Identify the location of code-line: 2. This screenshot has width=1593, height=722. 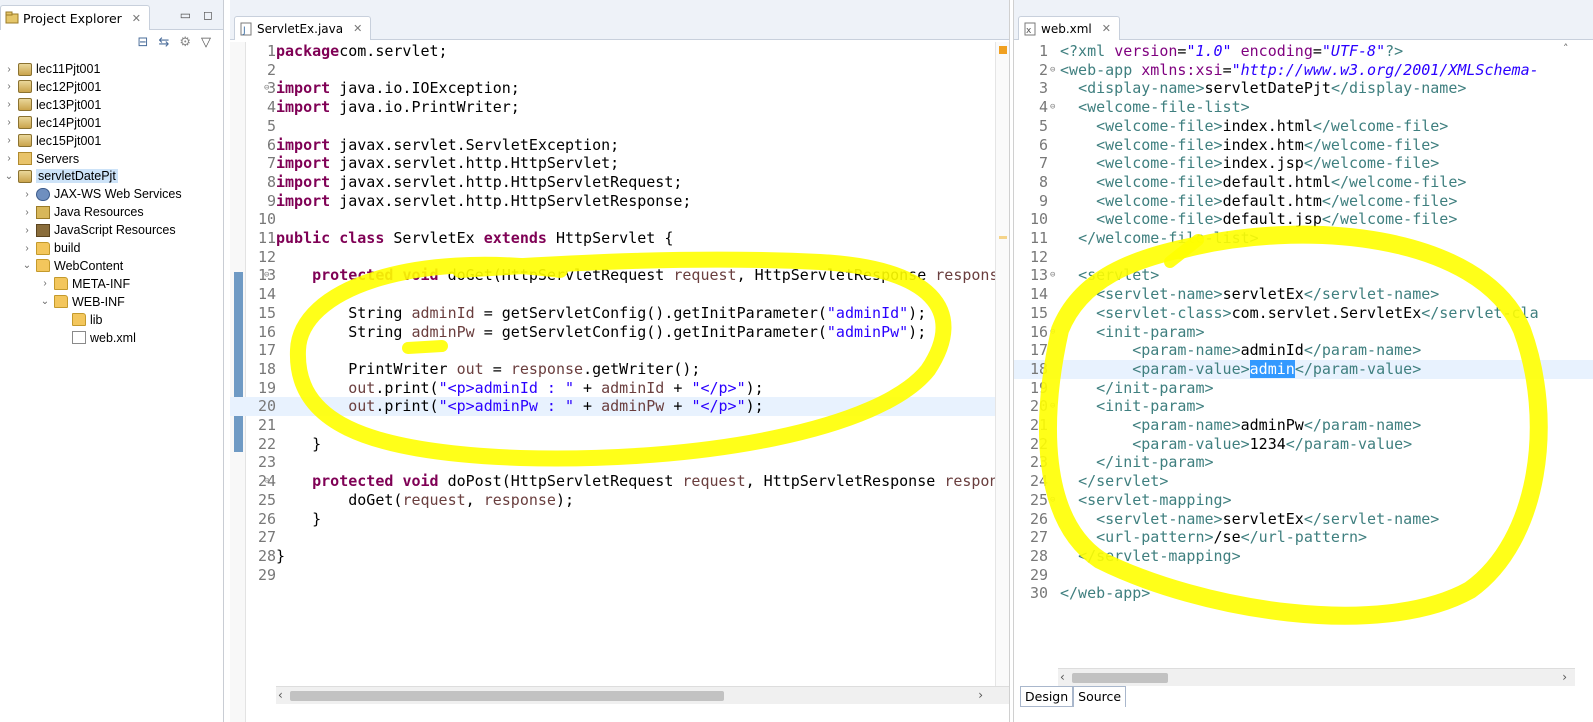
(619, 70).